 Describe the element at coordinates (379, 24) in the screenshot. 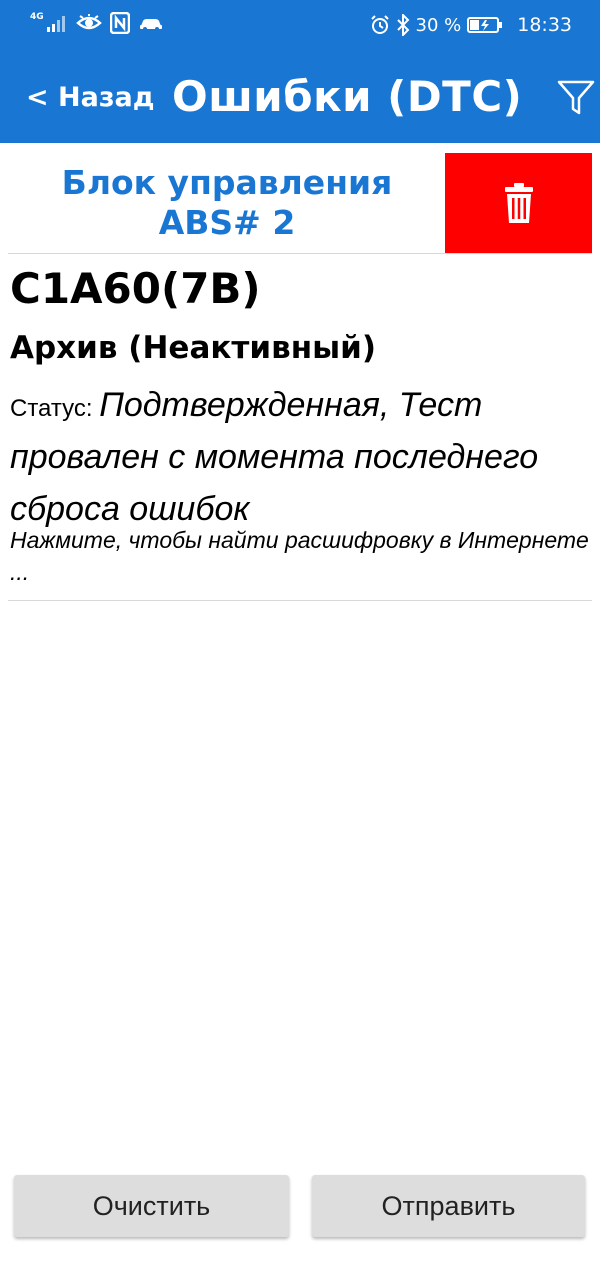

I see `alarm-icon` at that location.